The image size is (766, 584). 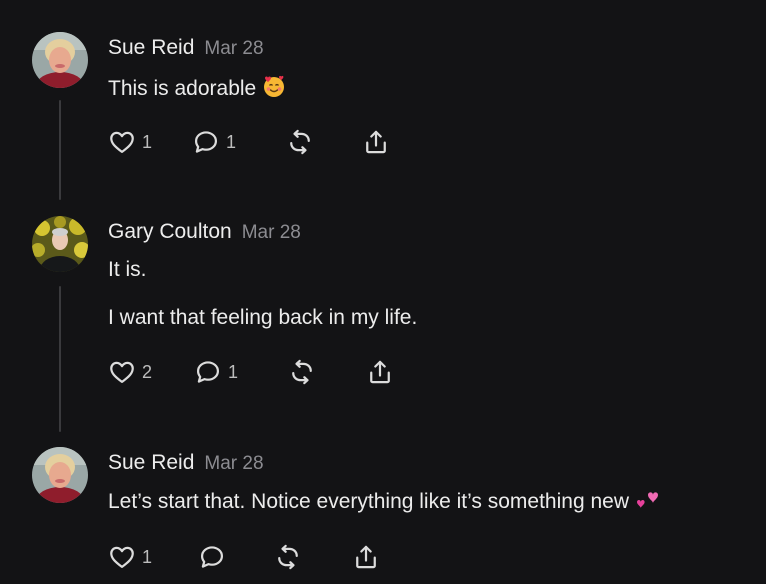 I want to click on two-hearts-icon, so click(x=647, y=503).